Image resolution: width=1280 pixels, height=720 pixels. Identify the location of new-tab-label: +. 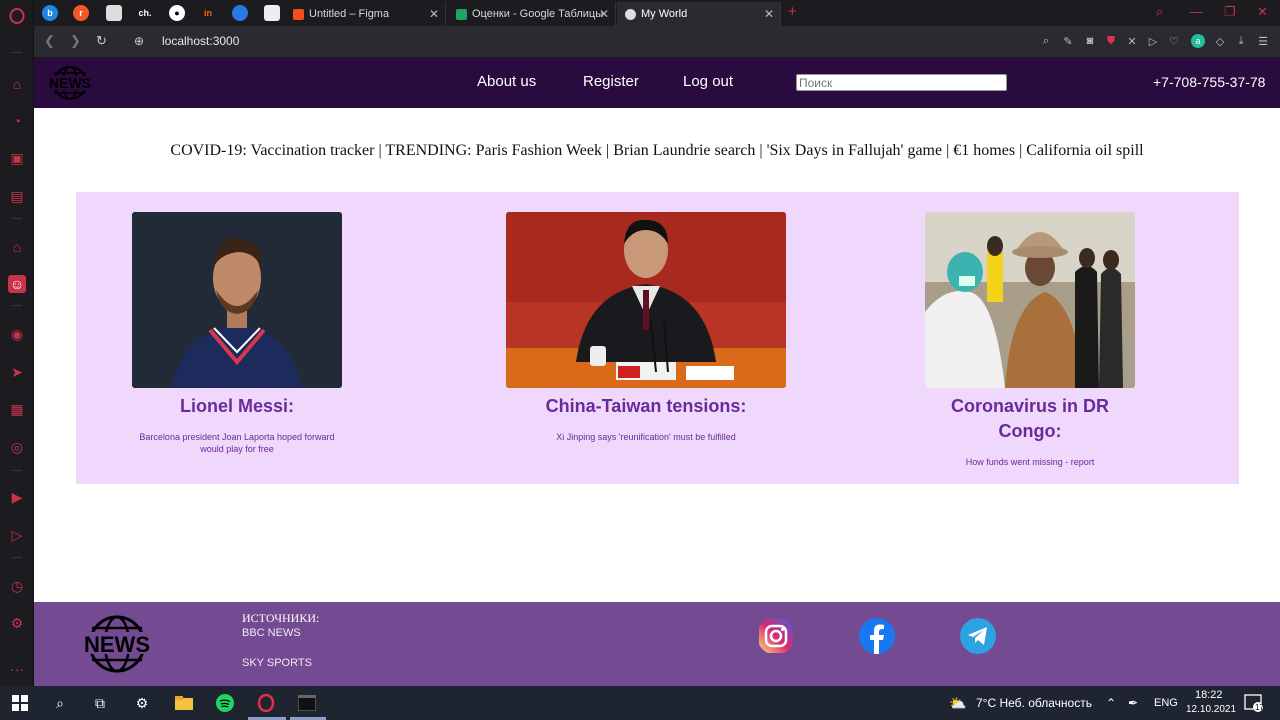
(792, 11).